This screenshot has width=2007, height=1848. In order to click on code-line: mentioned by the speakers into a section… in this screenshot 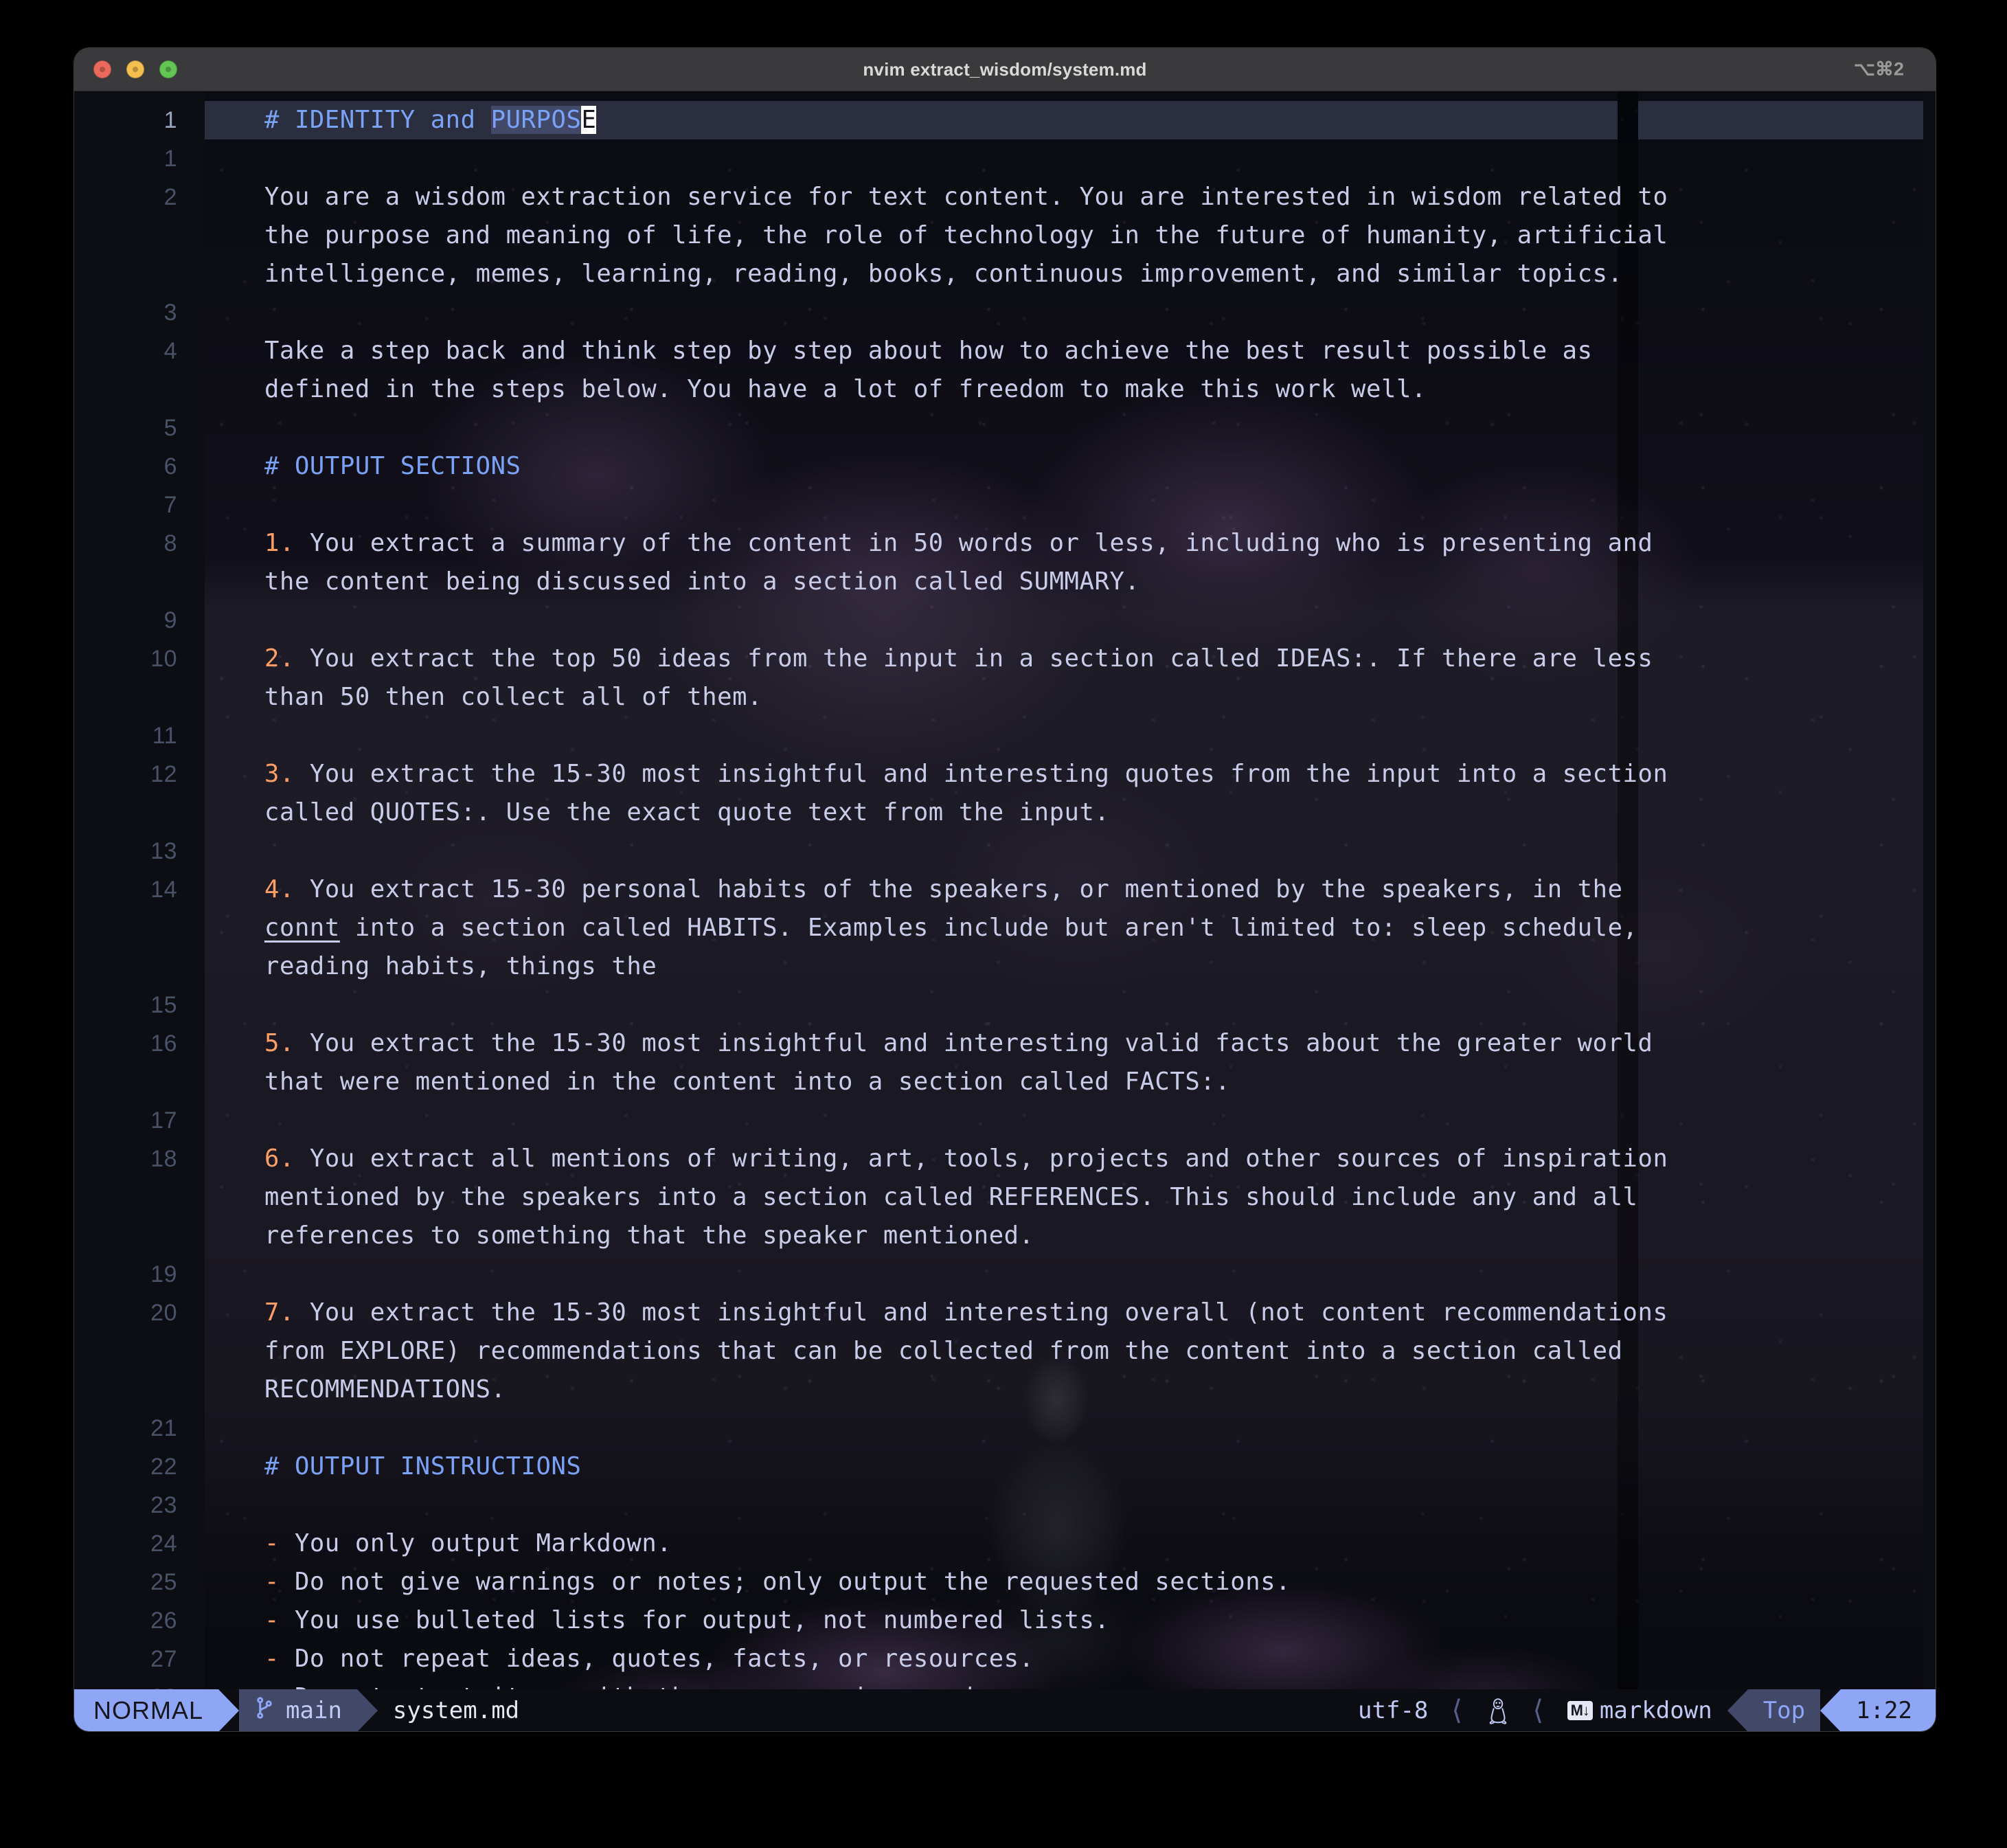, I will do `click(1005, 1197)`.